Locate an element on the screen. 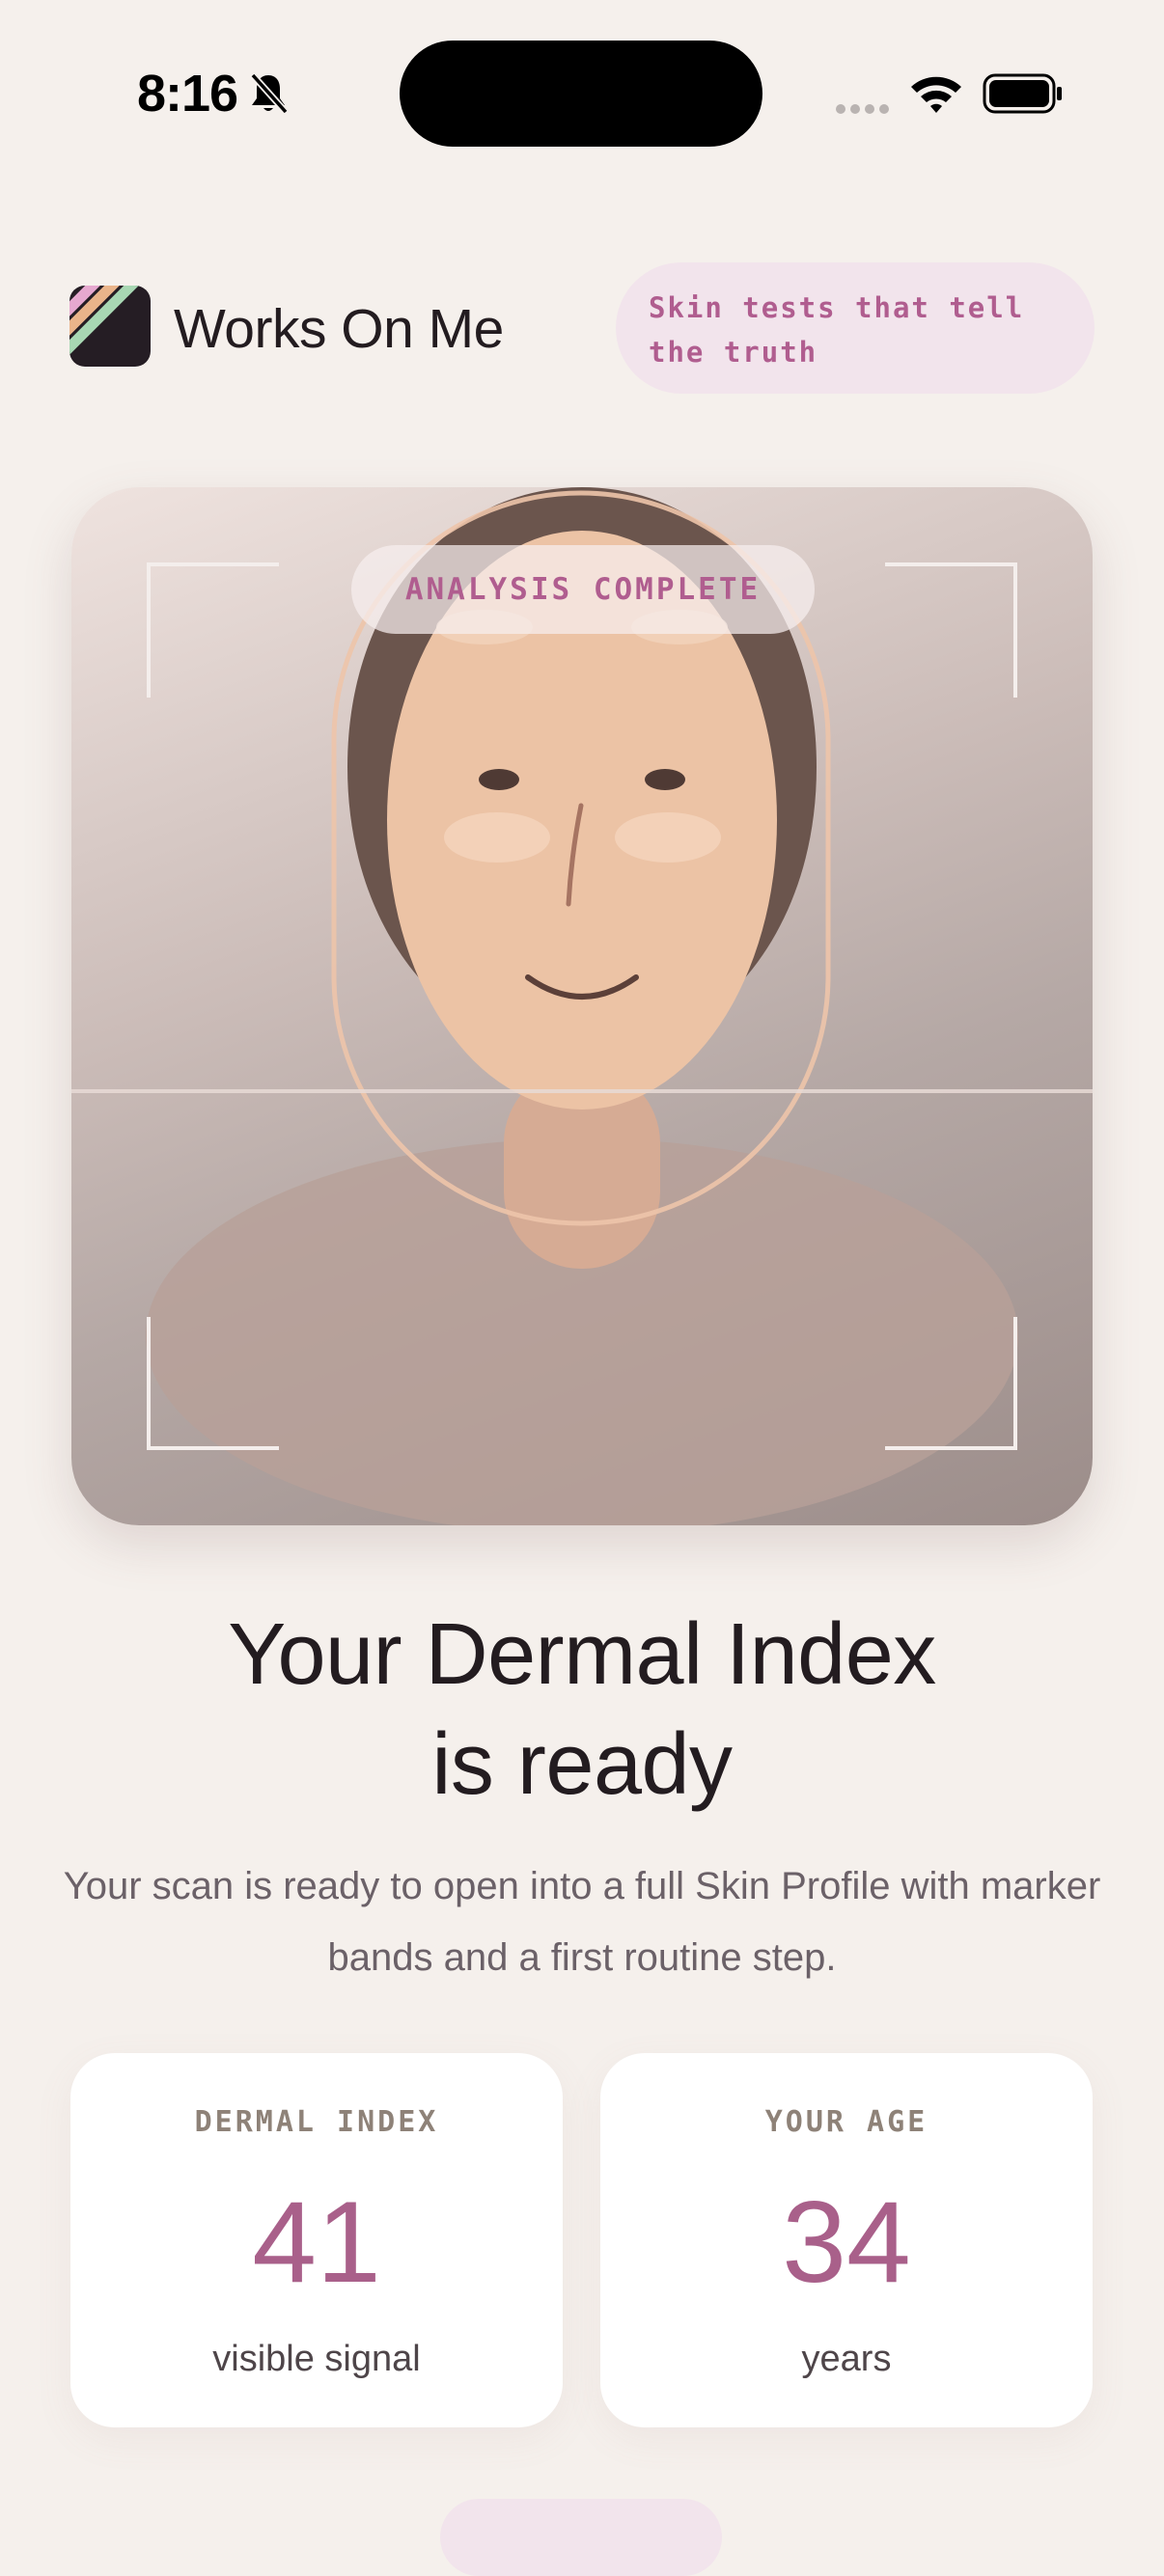 The image size is (1164, 2576). frame-corner-top-left is located at coordinates (213, 630).